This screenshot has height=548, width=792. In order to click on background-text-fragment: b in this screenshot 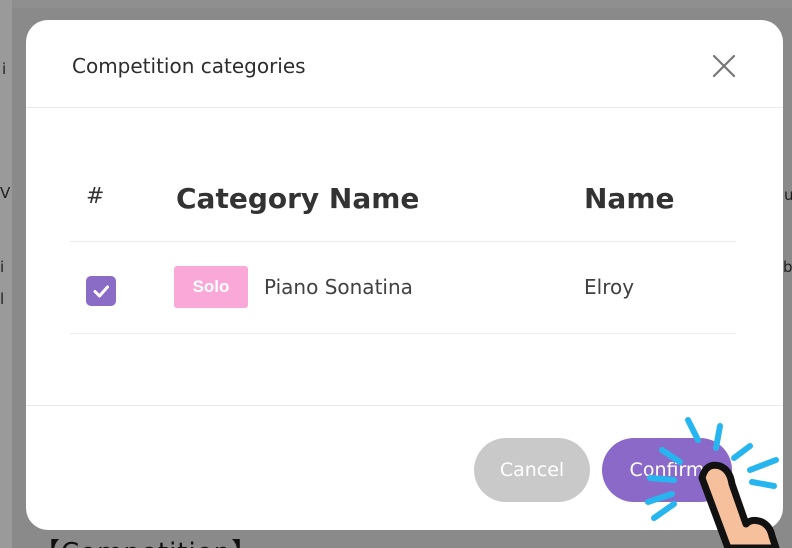, I will do `click(787, 267)`.